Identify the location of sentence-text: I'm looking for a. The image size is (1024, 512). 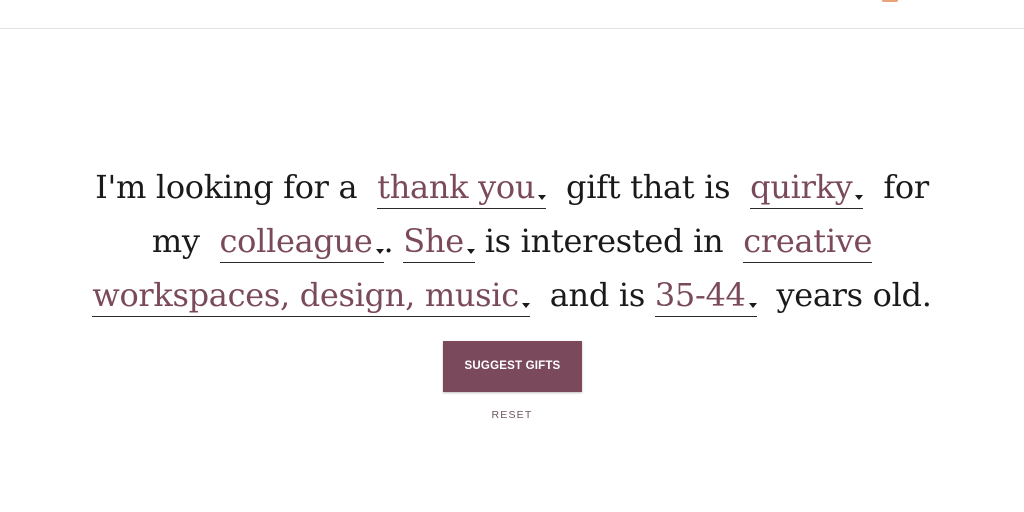
(226, 187).